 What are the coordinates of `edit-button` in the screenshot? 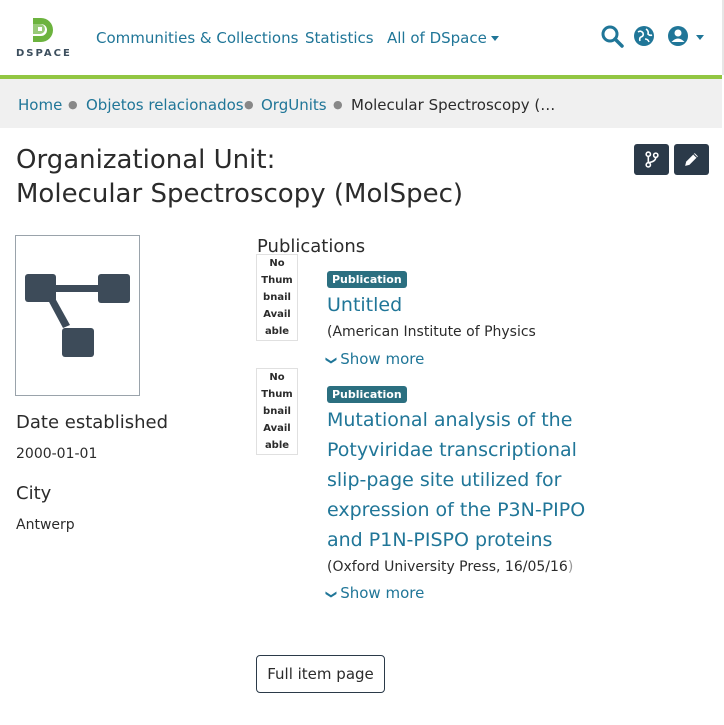 It's located at (691, 159).